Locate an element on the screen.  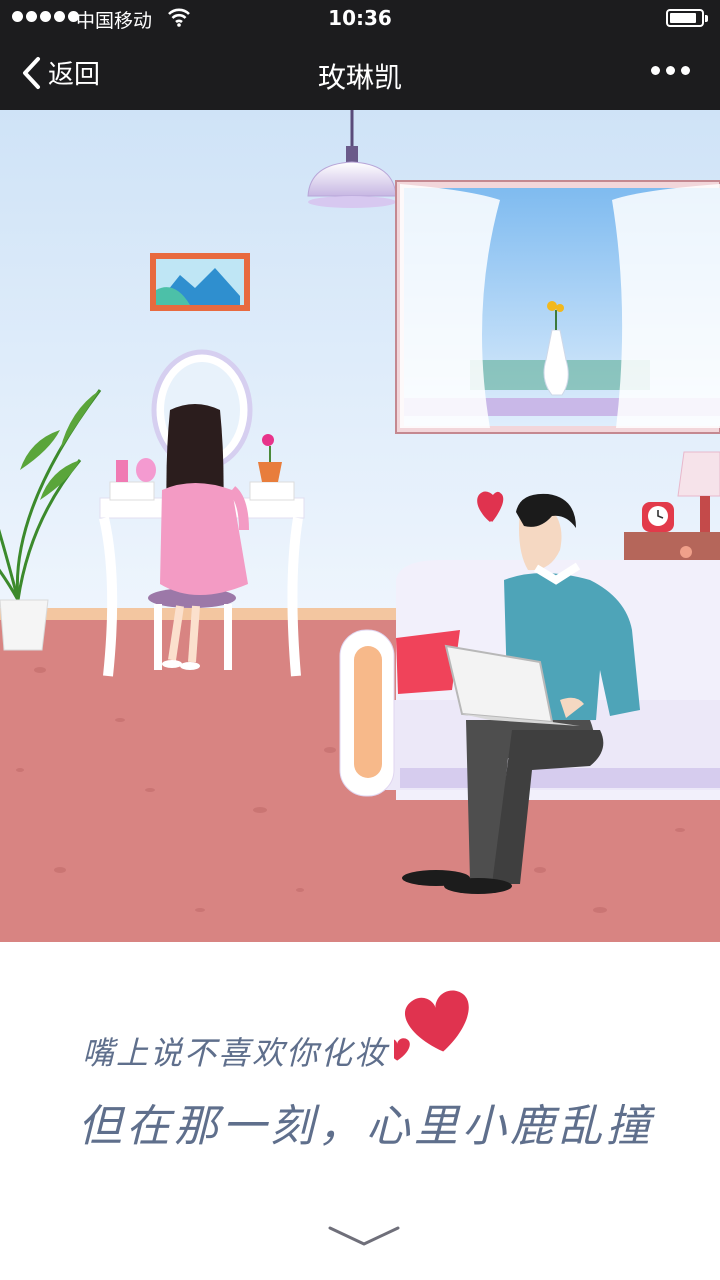
page-title: 玫琳凯 is located at coordinates (359, 77).